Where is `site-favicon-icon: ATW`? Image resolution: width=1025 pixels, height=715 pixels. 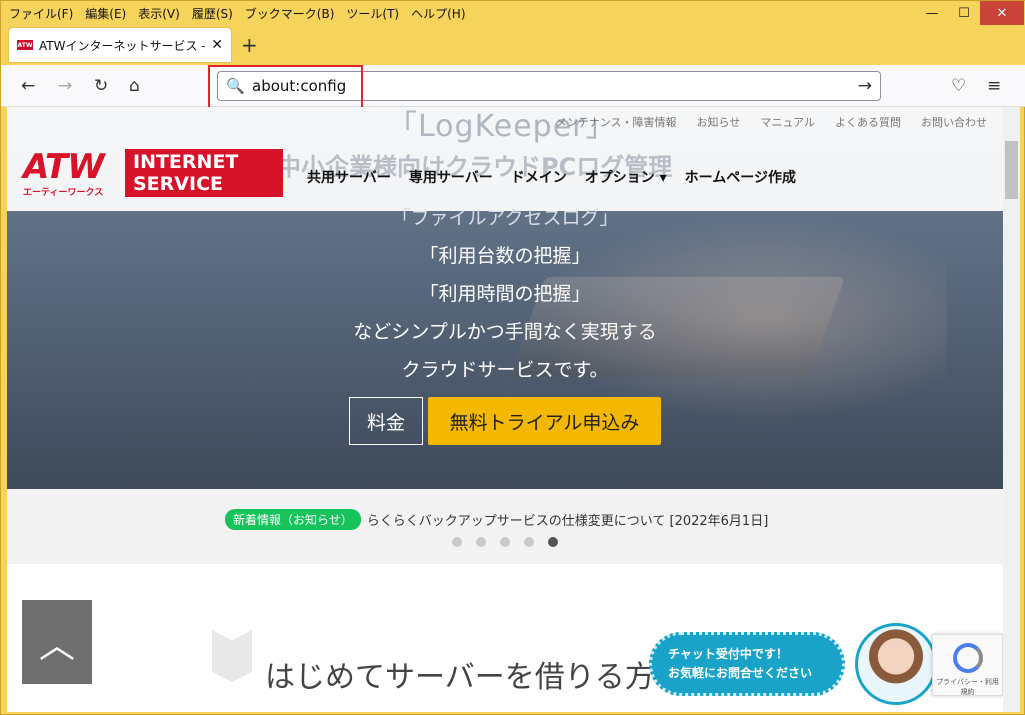
site-favicon-icon: ATW is located at coordinates (25, 45).